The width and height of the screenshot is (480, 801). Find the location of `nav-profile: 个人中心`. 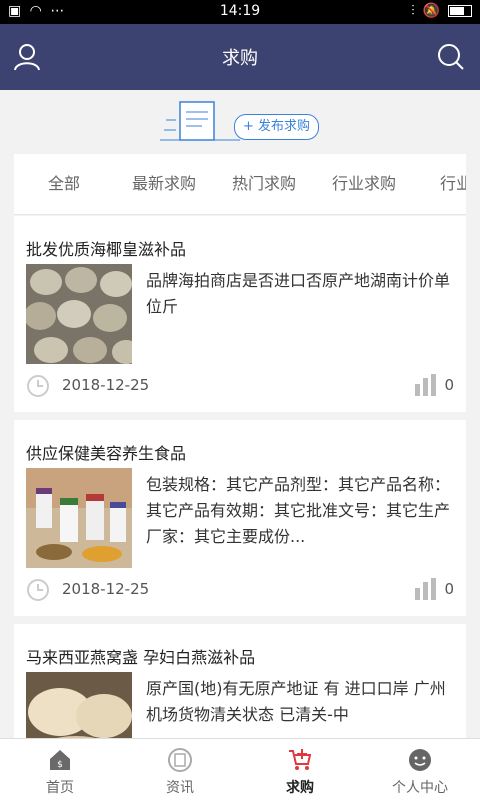

nav-profile: 个人中心 is located at coordinates (420, 770).